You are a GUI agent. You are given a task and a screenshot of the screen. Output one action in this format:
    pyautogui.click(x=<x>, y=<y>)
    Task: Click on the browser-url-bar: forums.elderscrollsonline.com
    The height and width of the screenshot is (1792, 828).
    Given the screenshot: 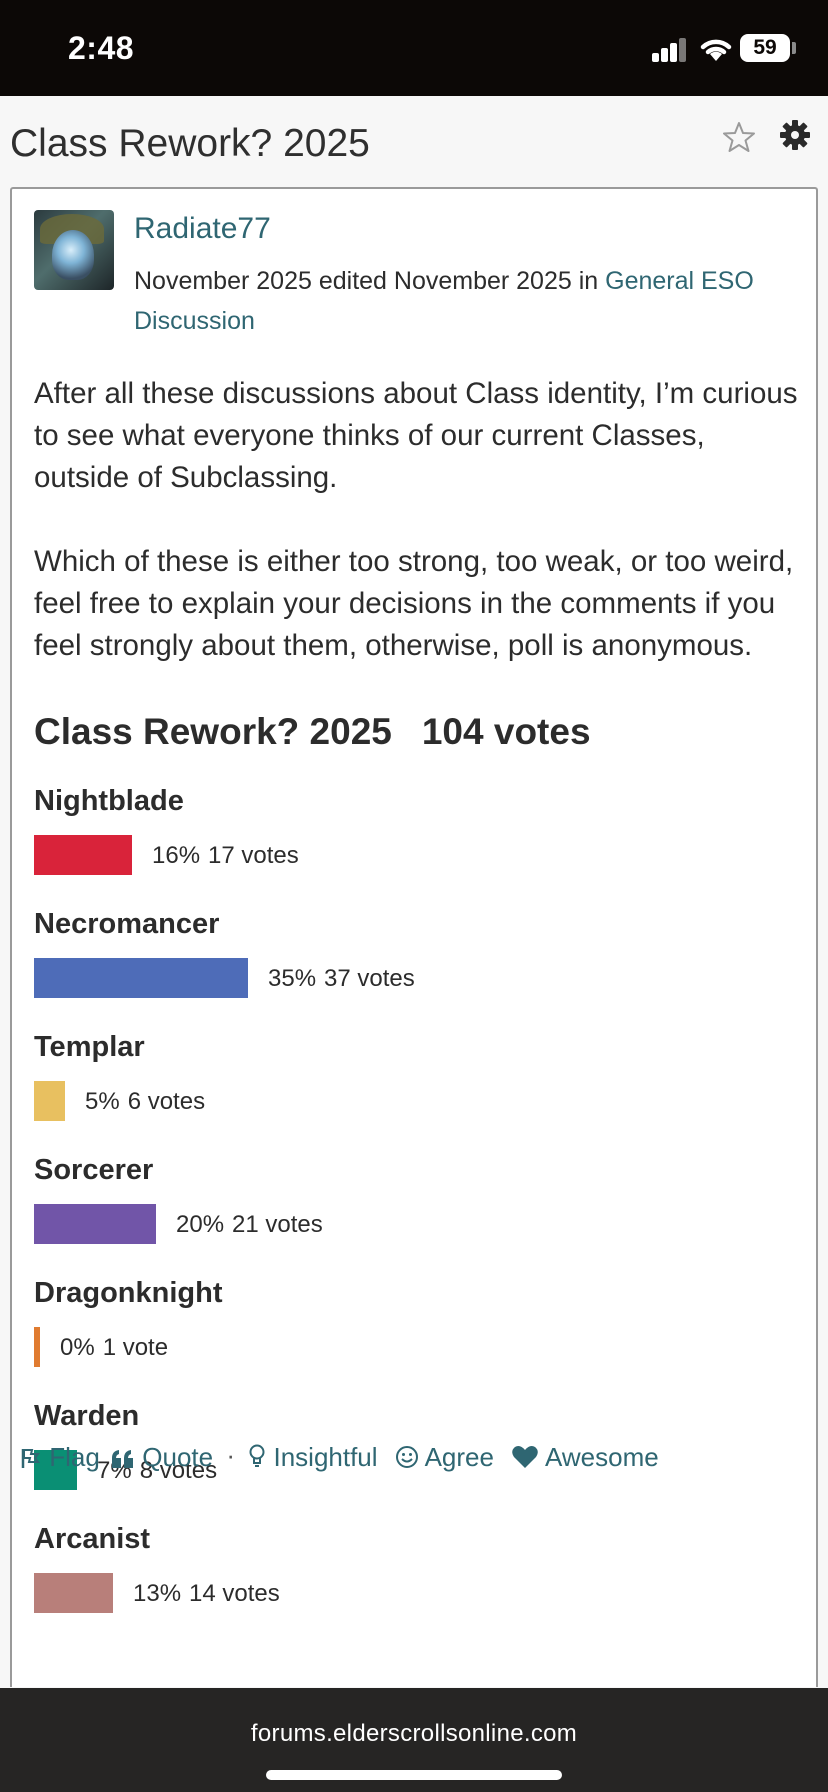 What is the action you would take?
    pyautogui.click(x=414, y=1740)
    